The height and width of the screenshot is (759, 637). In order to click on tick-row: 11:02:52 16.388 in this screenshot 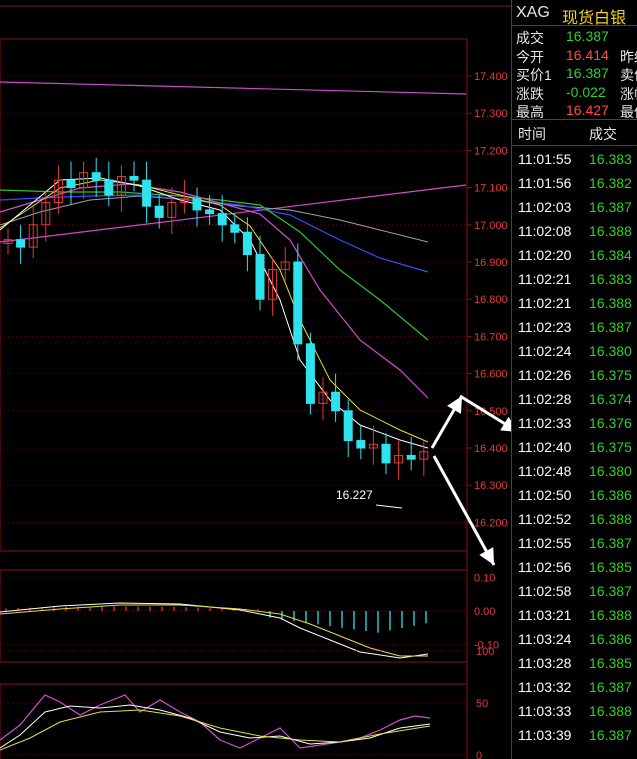, I will do `click(574, 520)`.